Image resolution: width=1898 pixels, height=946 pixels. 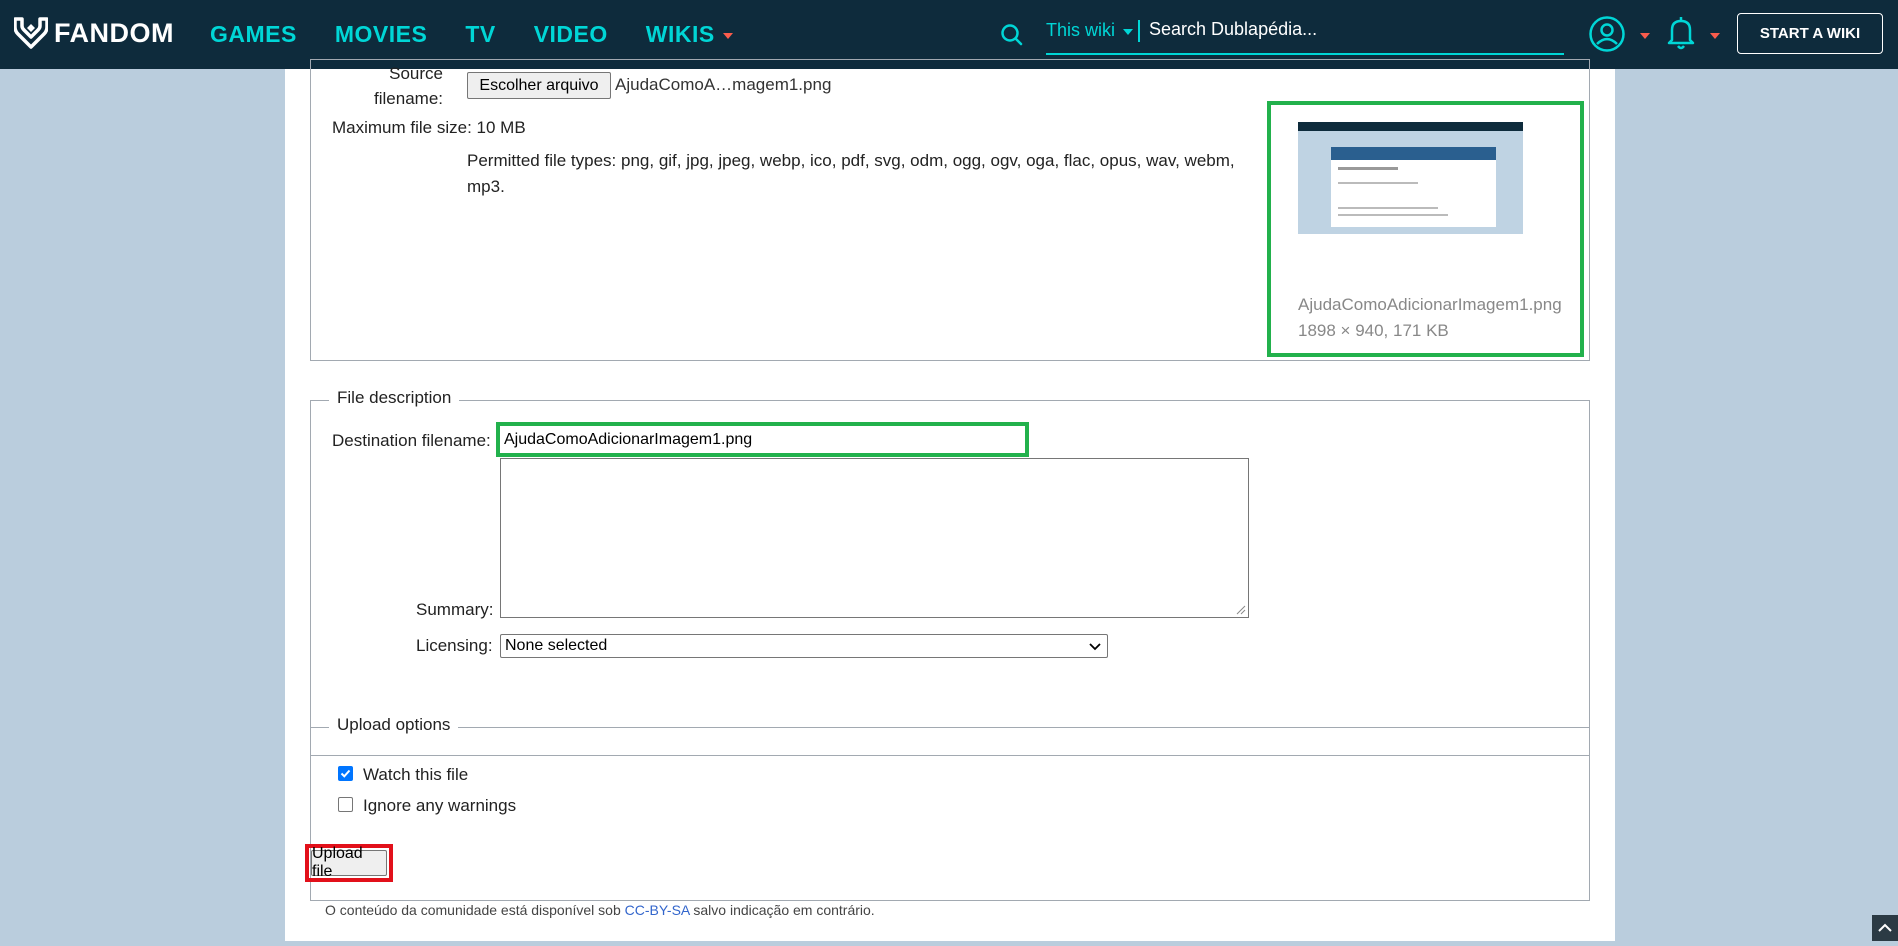 I want to click on nav-games: GAMES, so click(x=253, y=34).